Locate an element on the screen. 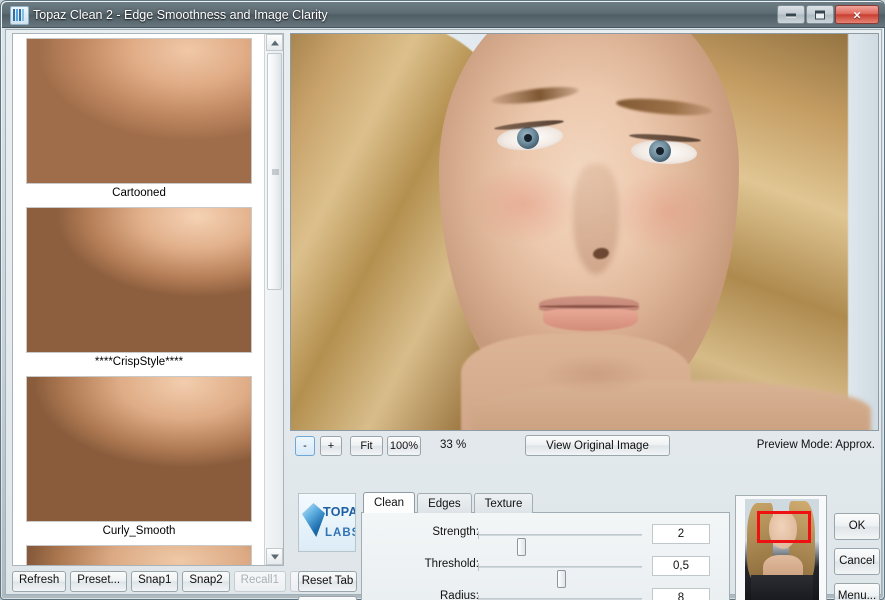 This screenshot has width=885, height=600. preset-list-scrollbar is located at coordinates (273, 299).